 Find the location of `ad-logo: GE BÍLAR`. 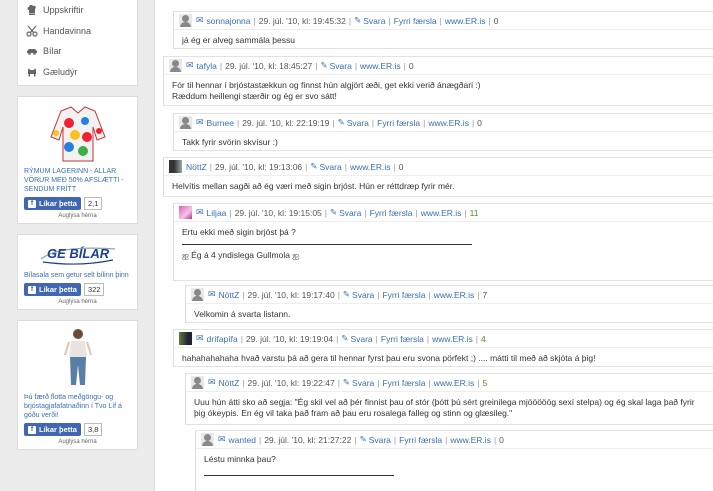

ad-logo: GE BÍLAR is located at coordinates (77, 254).